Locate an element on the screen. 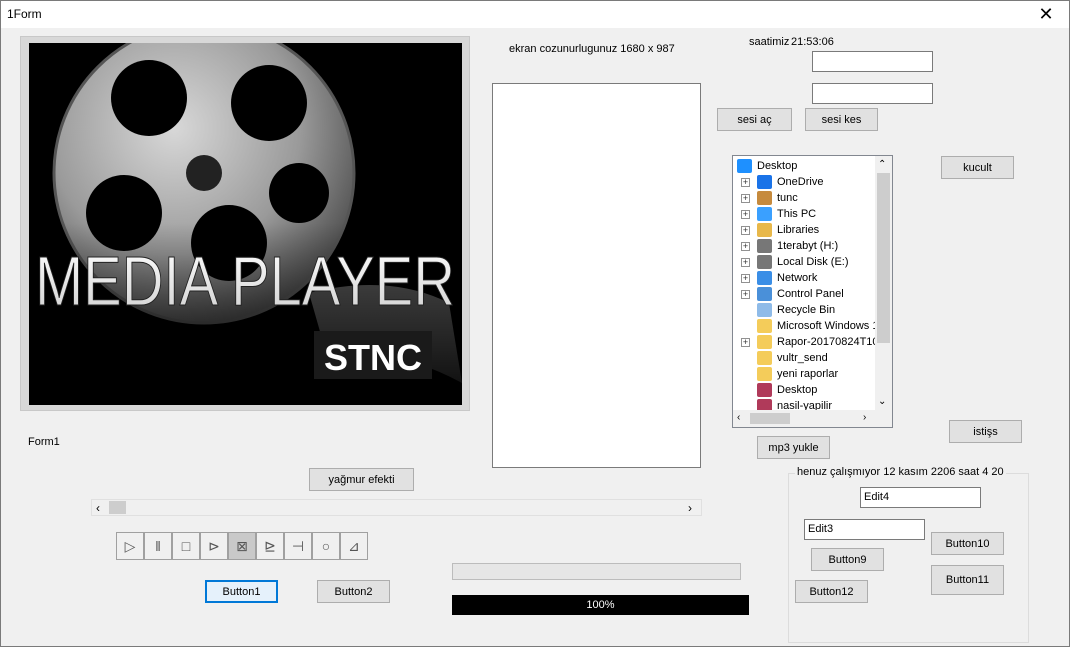  scroll-thumb is located at coordinates (883, 258).